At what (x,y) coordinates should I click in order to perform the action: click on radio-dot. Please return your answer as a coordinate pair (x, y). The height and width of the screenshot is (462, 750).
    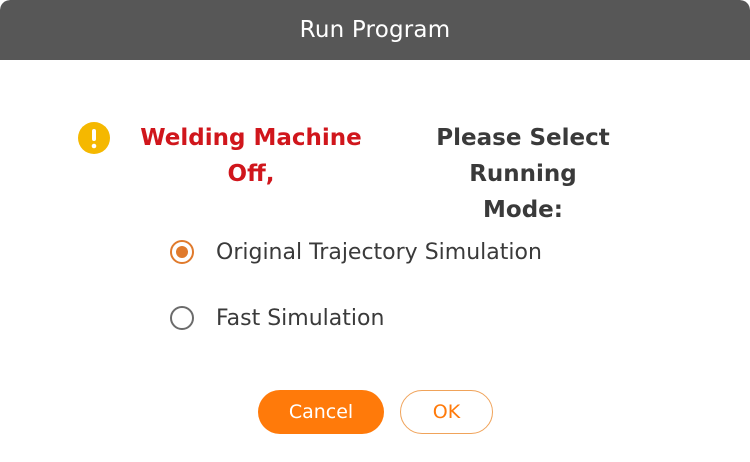
    Looking at the image, I should click on (182, 252).